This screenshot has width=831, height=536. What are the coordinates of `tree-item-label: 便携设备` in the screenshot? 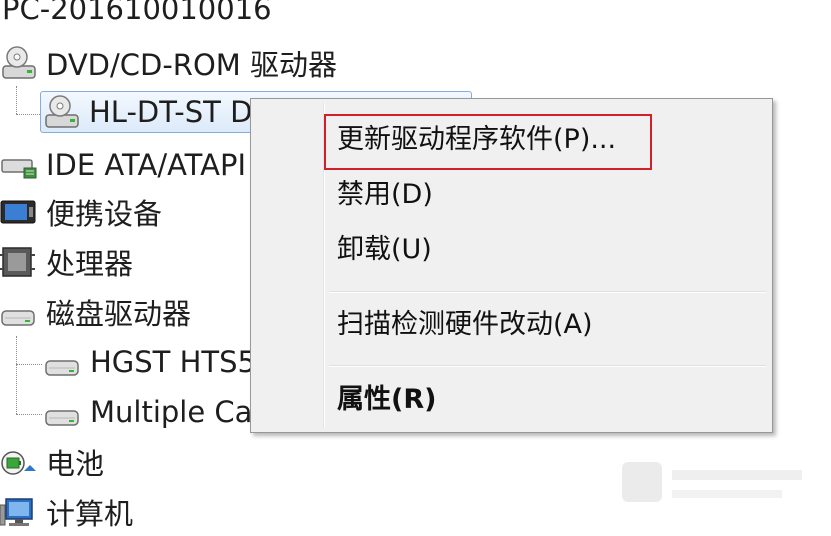 It's located at (104, 214).